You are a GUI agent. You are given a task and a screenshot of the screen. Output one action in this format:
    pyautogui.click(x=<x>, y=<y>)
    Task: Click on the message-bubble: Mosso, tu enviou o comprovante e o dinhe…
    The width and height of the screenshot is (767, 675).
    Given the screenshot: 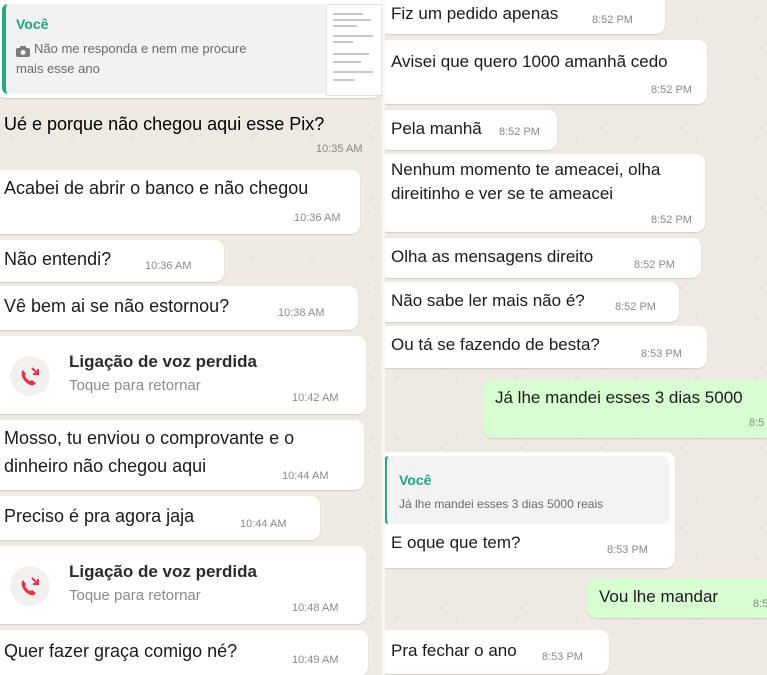 What is the action you would take?
    pyautogui.click(x=182, y=455)
    